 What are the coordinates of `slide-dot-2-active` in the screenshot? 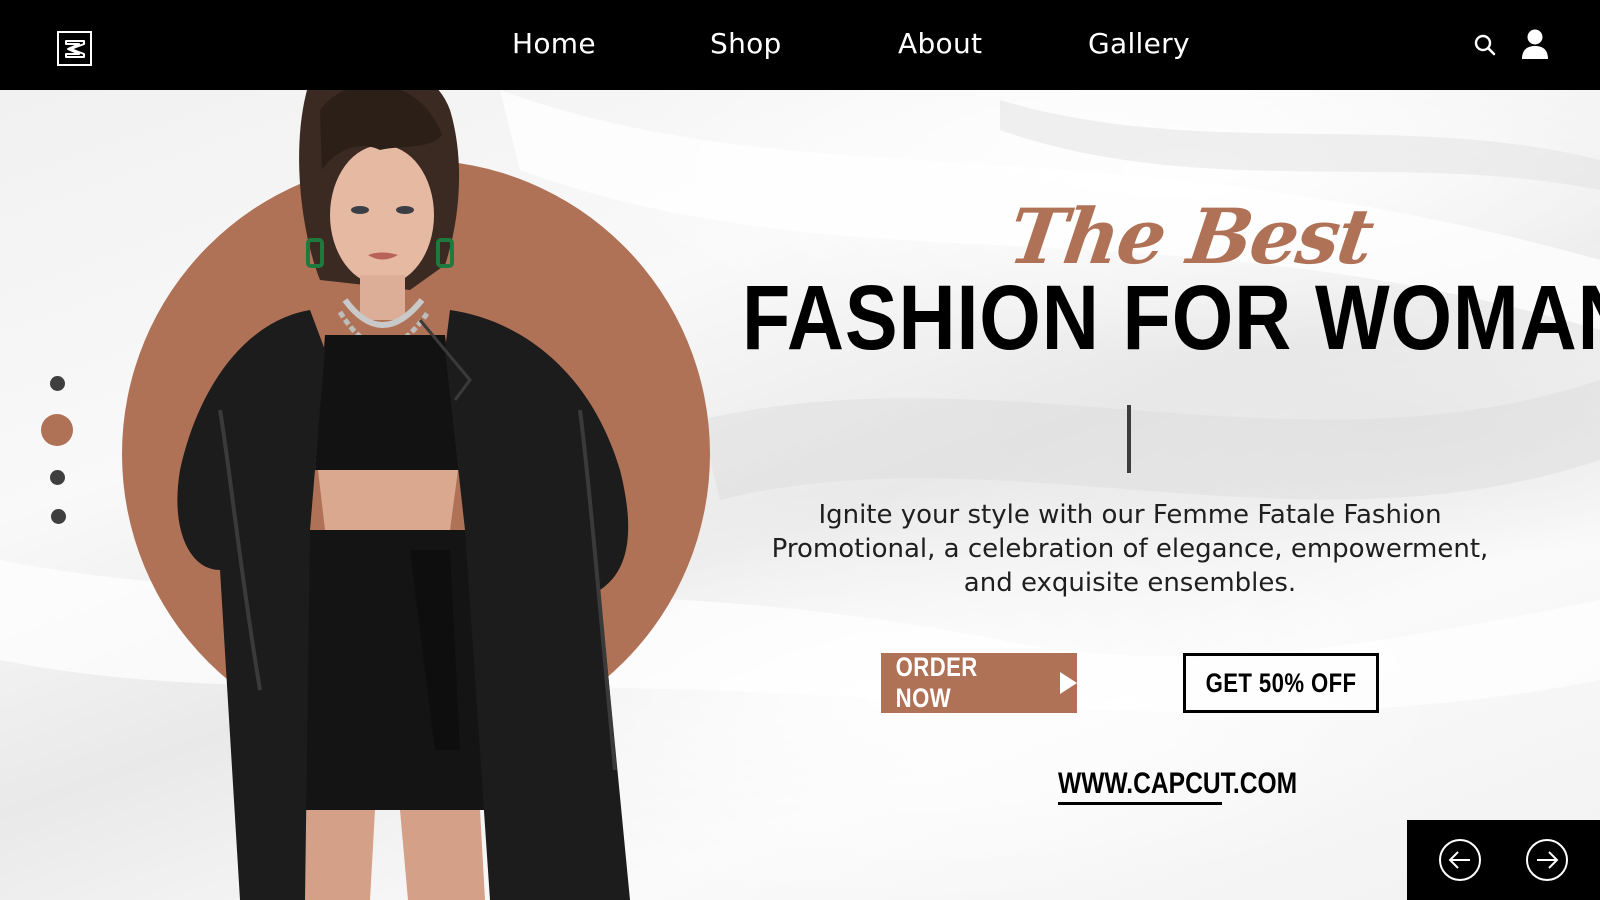 It's located at (57, 430).